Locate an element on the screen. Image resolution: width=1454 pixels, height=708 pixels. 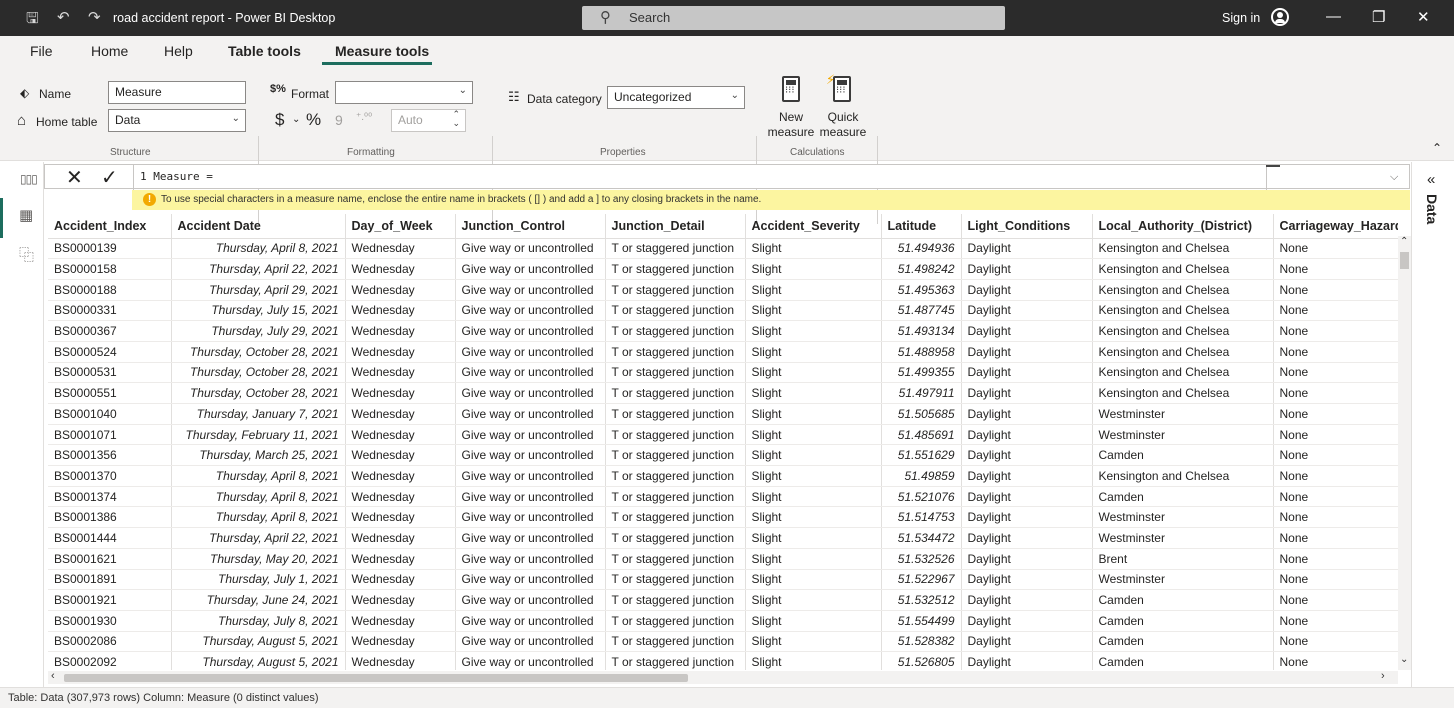
decimal-decrease-icon: ⁺.⁰⁰ is located at coordinates (364, 117).